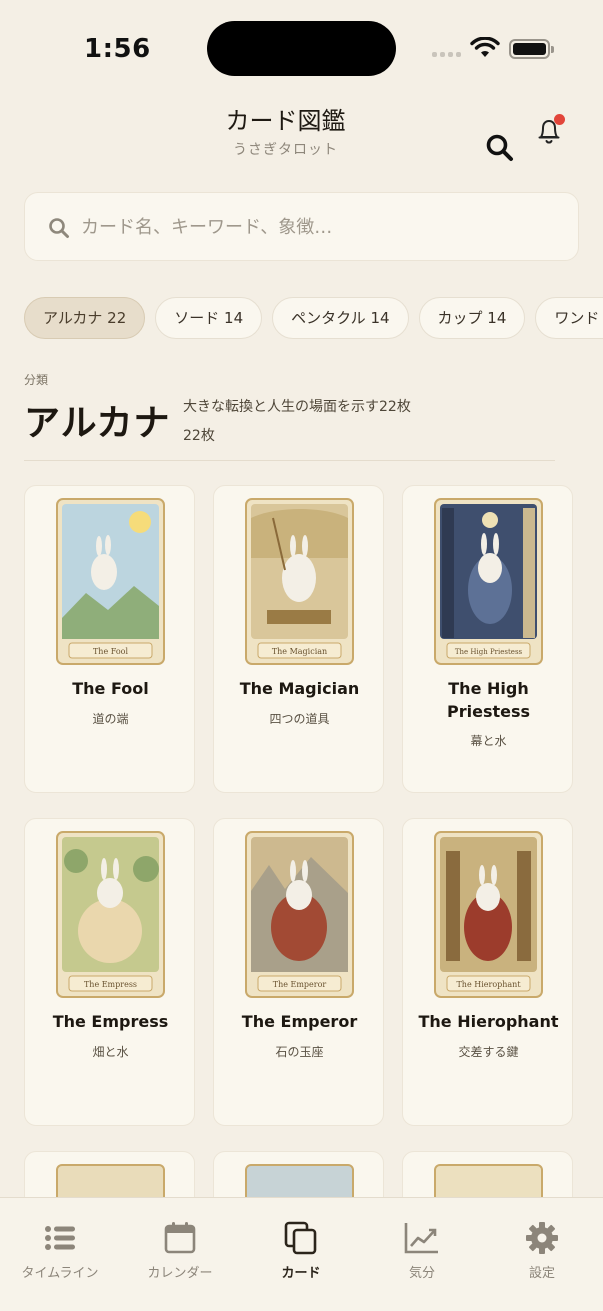 The height and width of the screenshot is (1311, 603). Describe the element at coordinates (110, 719) in the screenshot. I see `card-keyword: 道の端` at that location.